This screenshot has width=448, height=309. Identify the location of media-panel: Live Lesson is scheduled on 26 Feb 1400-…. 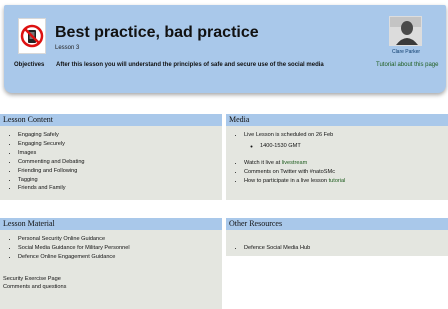
(337, 163).